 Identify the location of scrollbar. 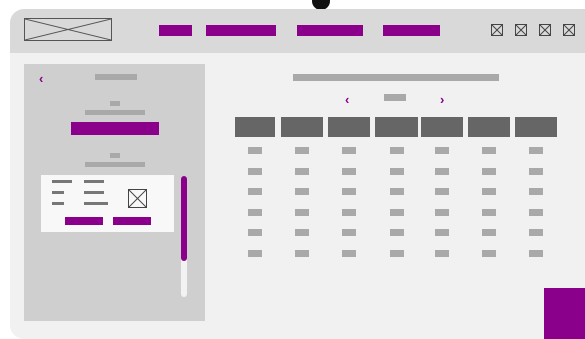
(184, 236).